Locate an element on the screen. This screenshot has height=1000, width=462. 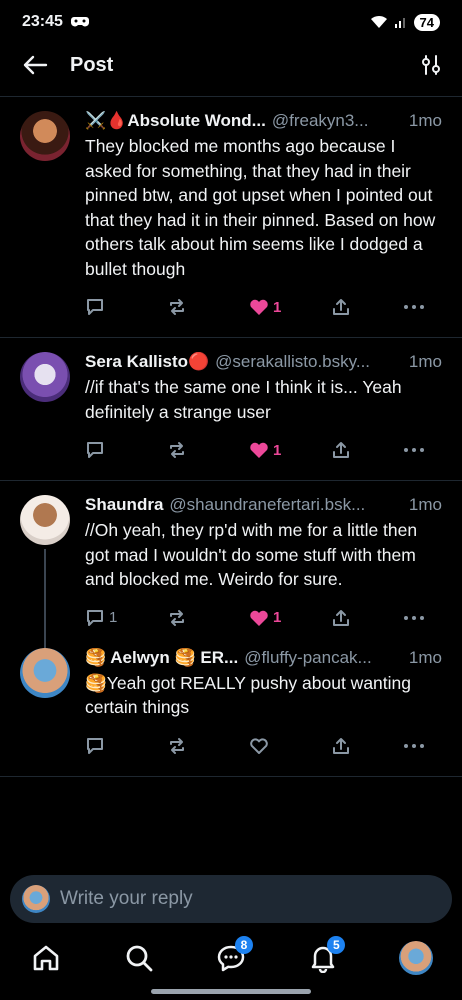
tab-profile is located at coordinates (416, 958).